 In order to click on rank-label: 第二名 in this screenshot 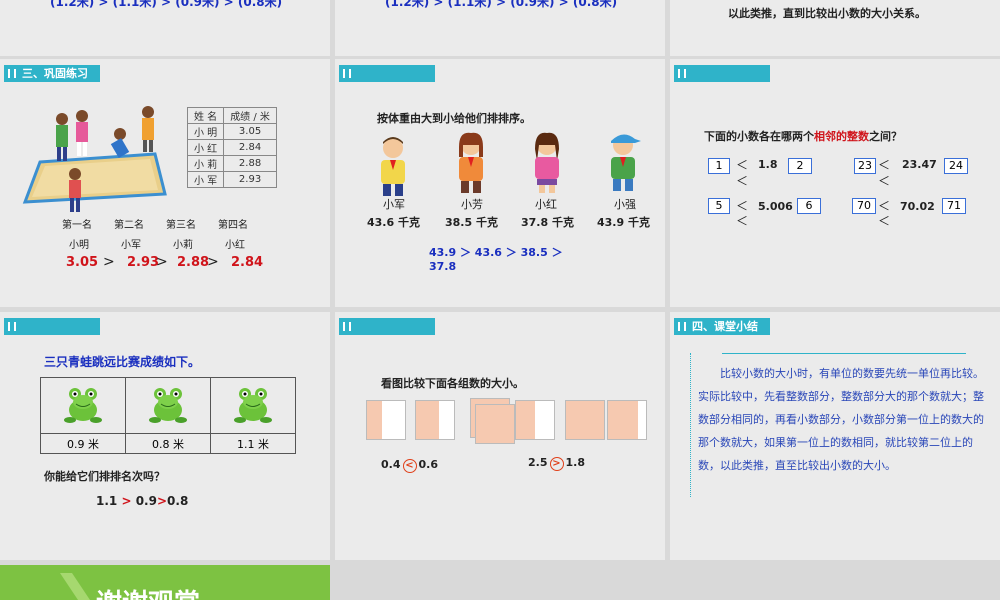, I will do `click(129, 225)`.